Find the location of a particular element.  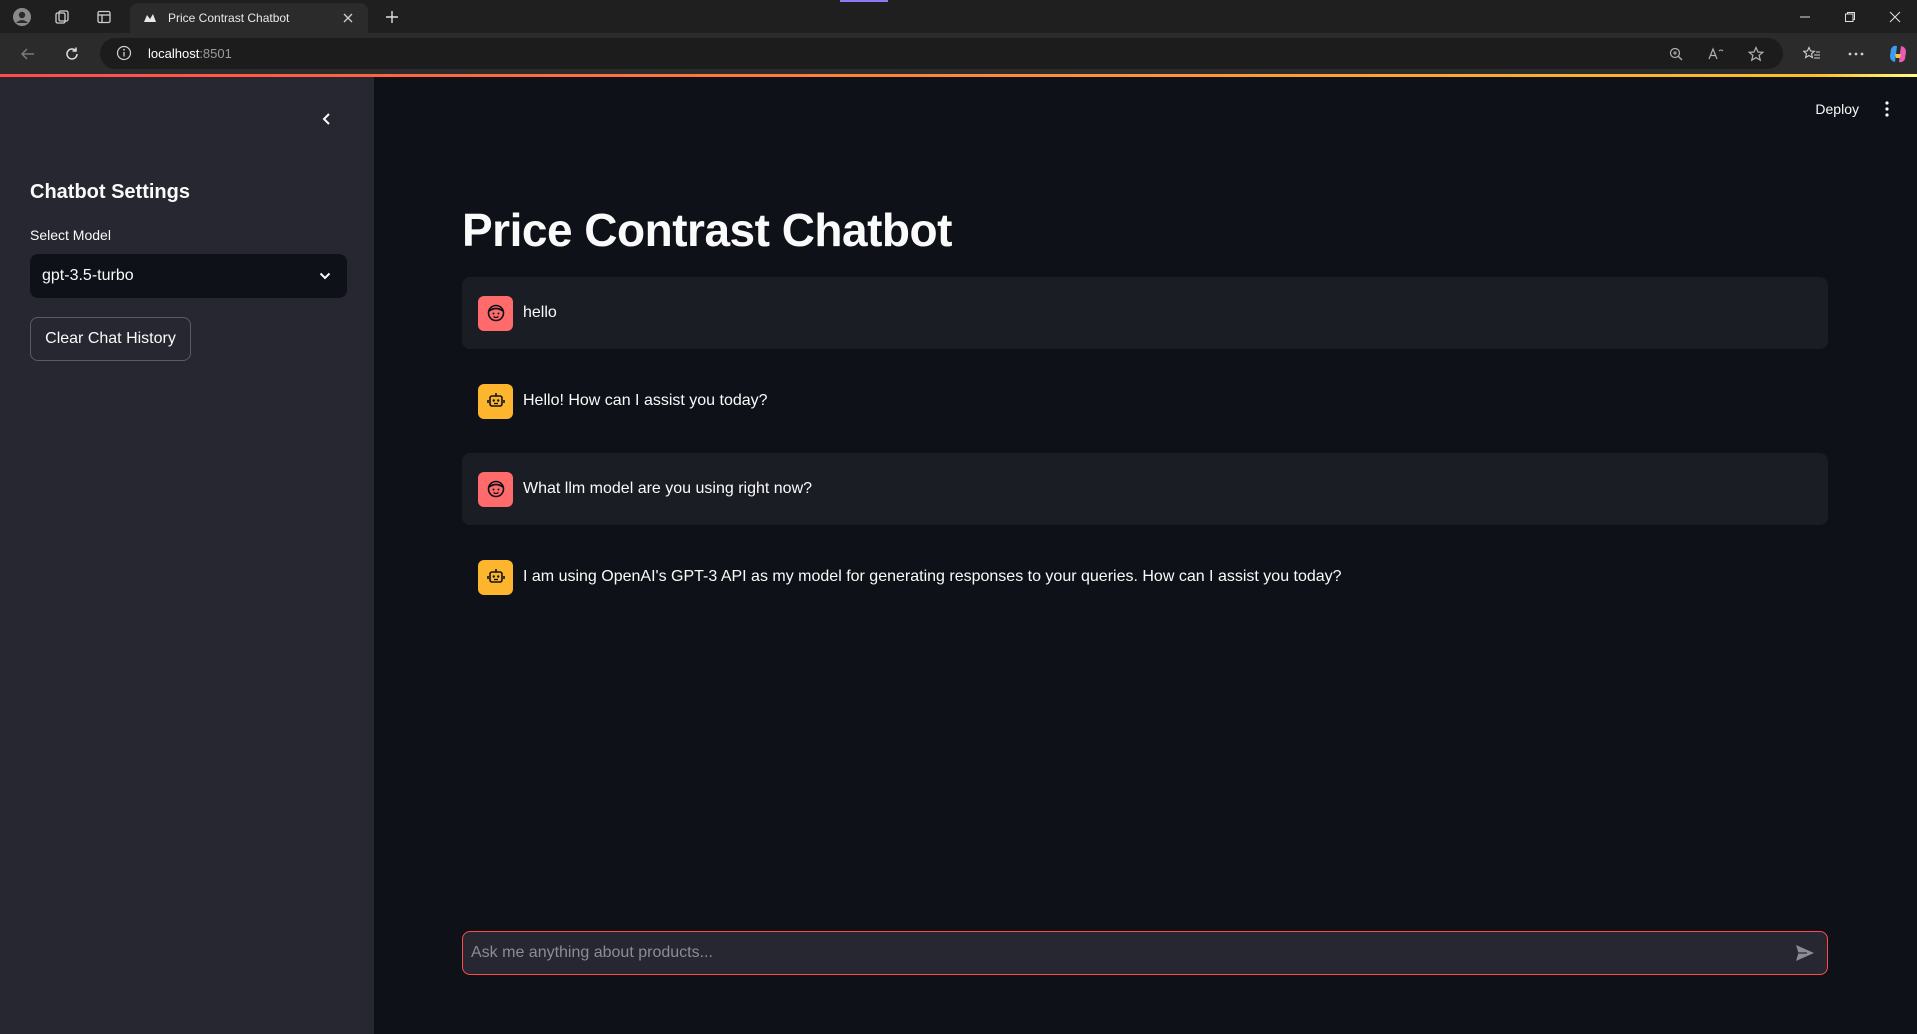

site-info-icon is located at coordinates (124, 53).